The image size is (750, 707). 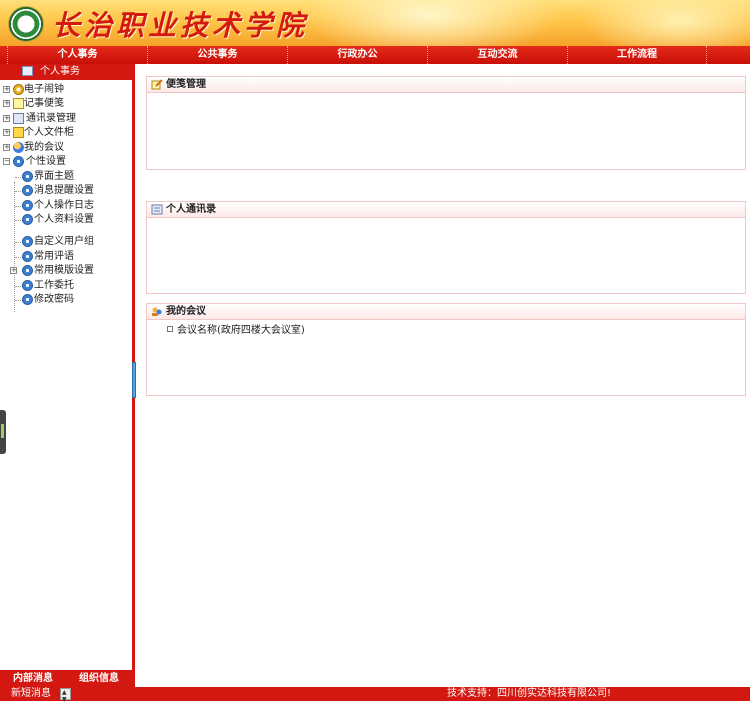 I want to click on panel-title: 个人通讯录, so click(x=191, y=209).